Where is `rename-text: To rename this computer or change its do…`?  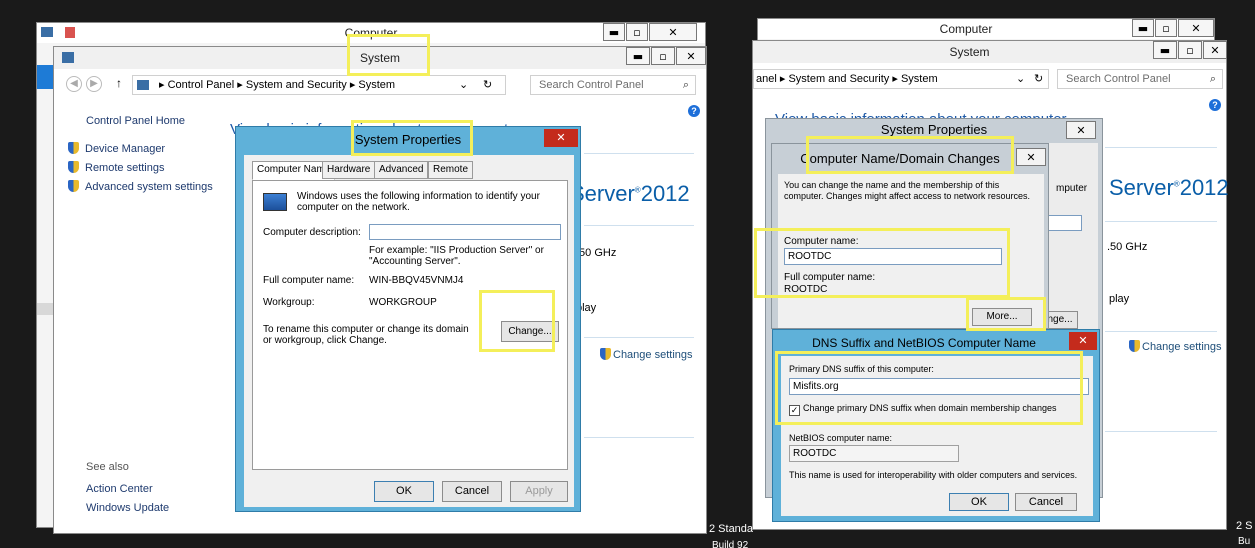
rename-text: To rename this computer or change its do… is located at coordinates (366, 335).